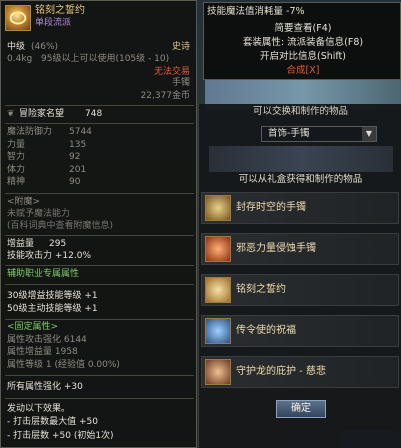 This screenshot has width=401, height=448. Describe the element at coordinates (281, 371) in the screenshot. I see `list-item-label: 守护龙的庇护 - 慈悲` at that location.